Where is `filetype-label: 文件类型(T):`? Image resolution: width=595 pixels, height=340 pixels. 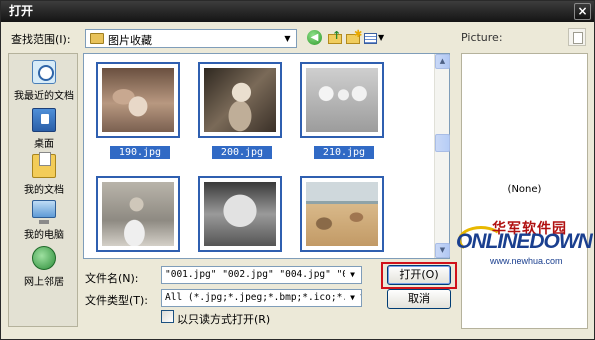
filetype-label: 文件类型(T): is located at coordinates (117, 300).